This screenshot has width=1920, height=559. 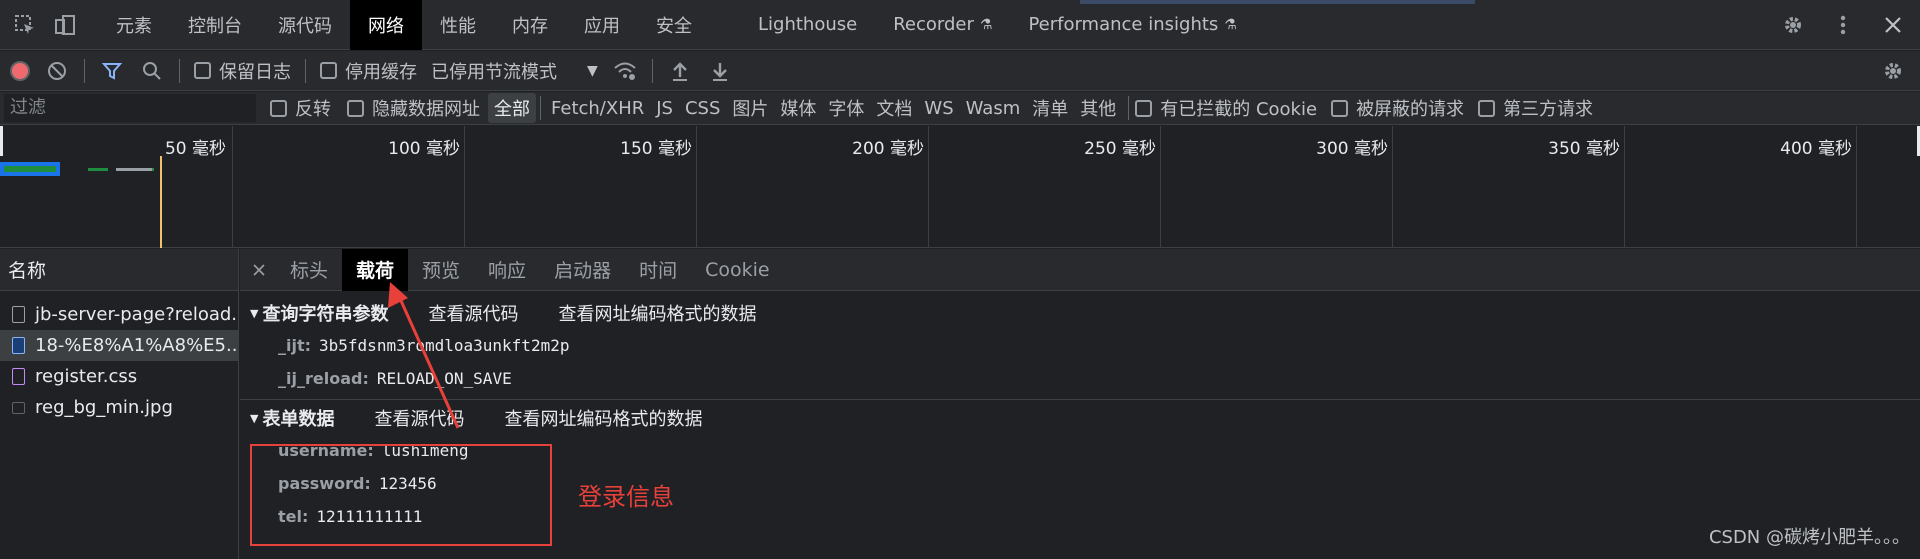 I want to click on dom-content-loaded-marker, so click(x=161, y=202).